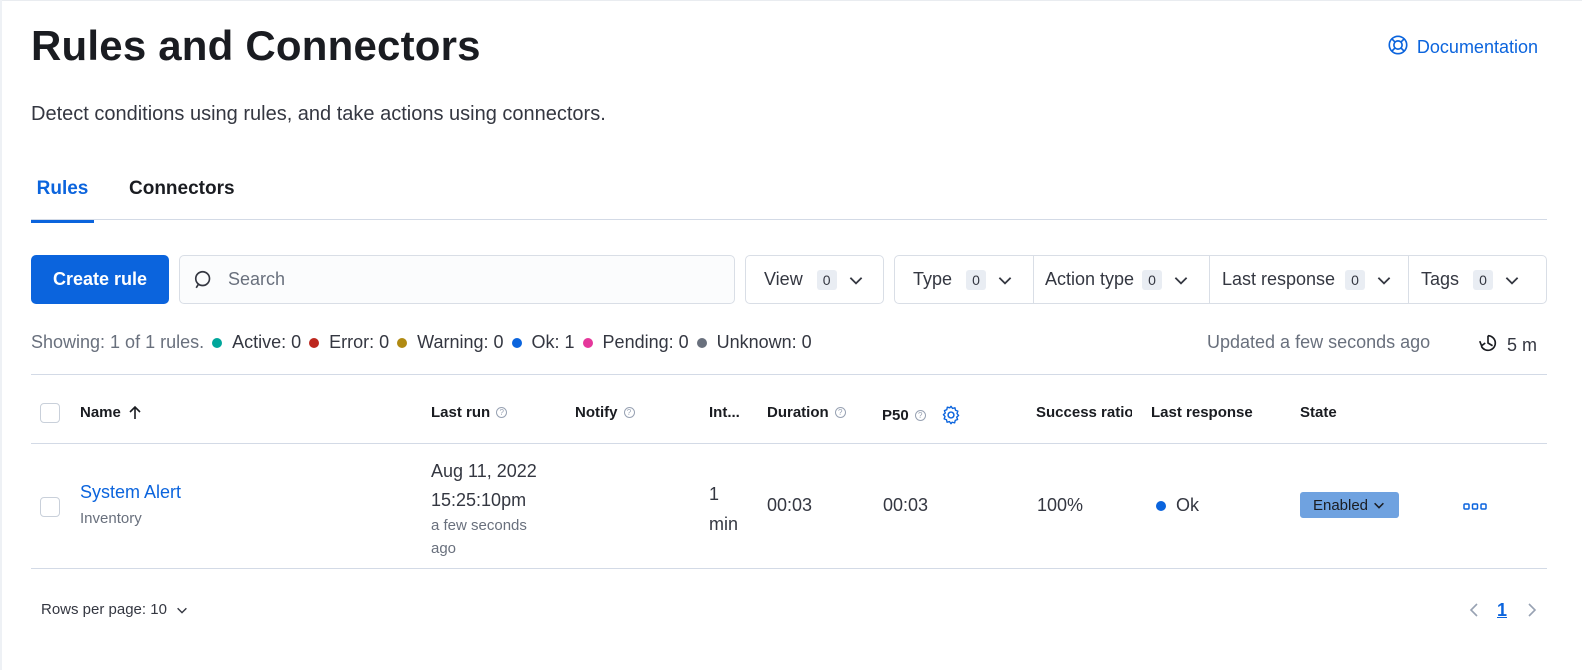 The height and width of the screenshot is (670, 1582). I want to click on tags-filter-label: Tags, so click(1440, 279).